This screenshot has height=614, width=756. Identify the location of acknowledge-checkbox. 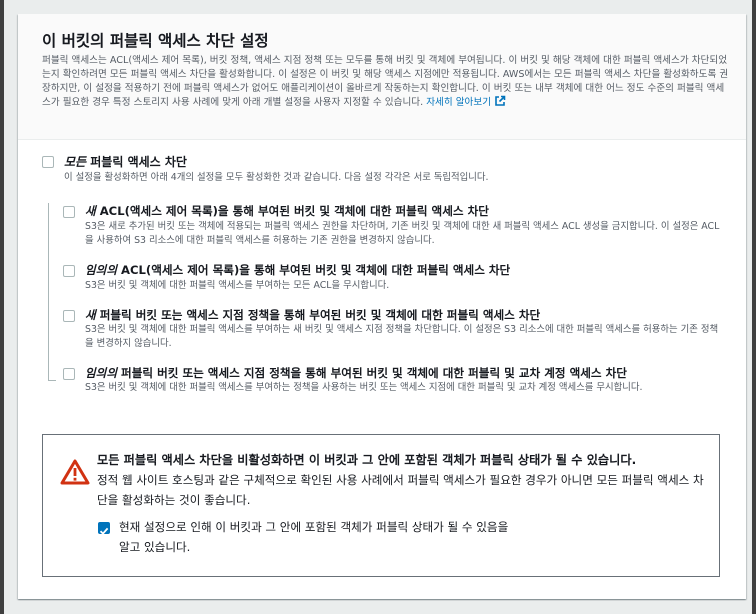
(104, 528).